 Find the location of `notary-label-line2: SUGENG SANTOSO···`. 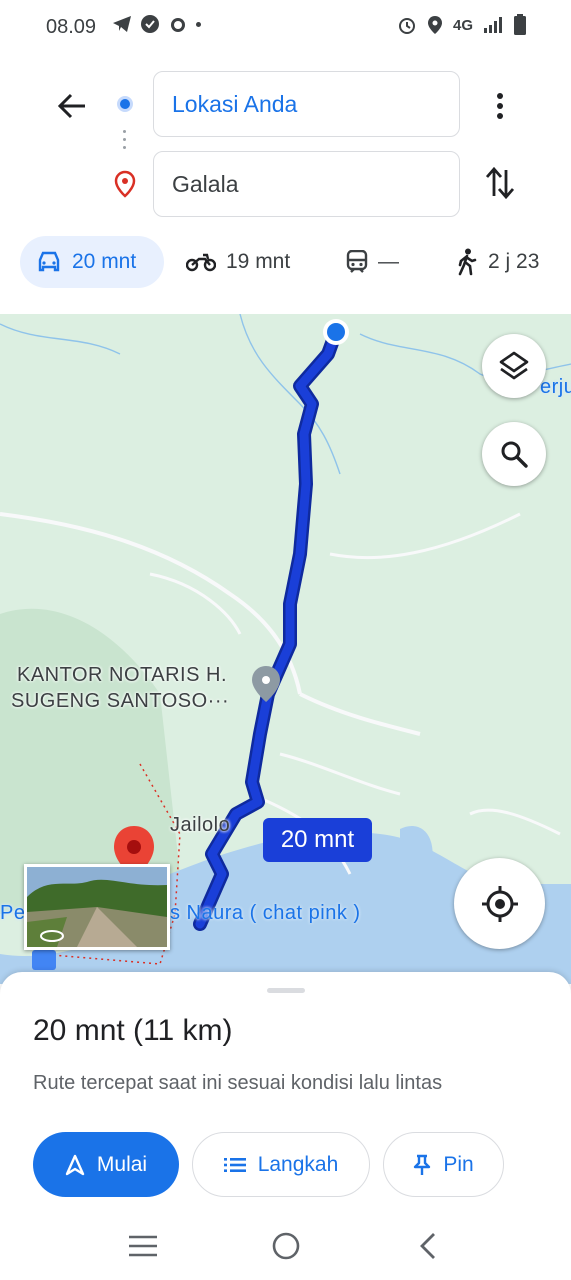

notary-label-line2: SUGENG SANTOSO··· is located at coordinates (120, 701).